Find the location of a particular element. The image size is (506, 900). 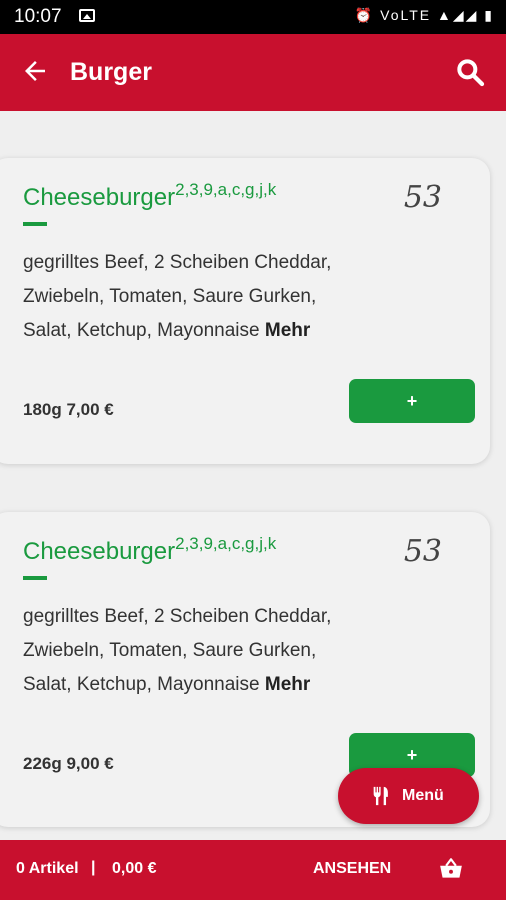

status-bar: 10:07 ⏰ VoLTE ▲◢◢ ▮ is located at coordinates (253, 17).